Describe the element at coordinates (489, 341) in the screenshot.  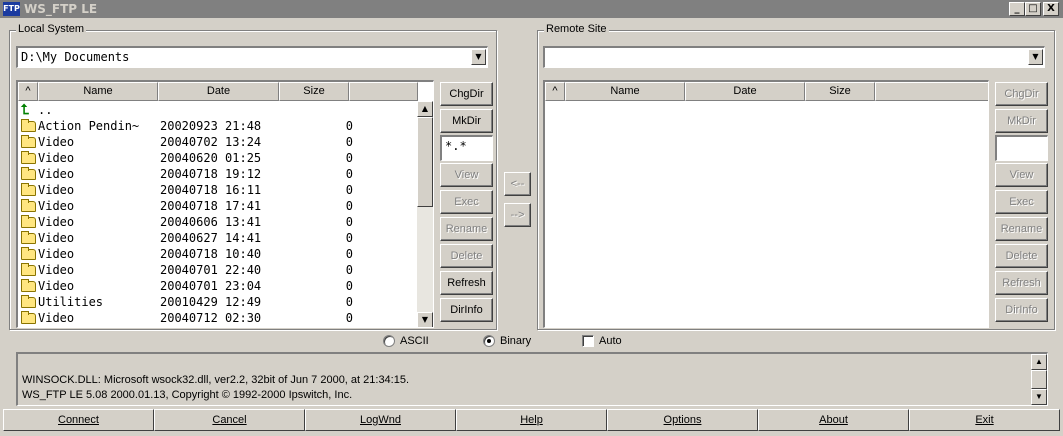
I see `binary-radio` at that location.